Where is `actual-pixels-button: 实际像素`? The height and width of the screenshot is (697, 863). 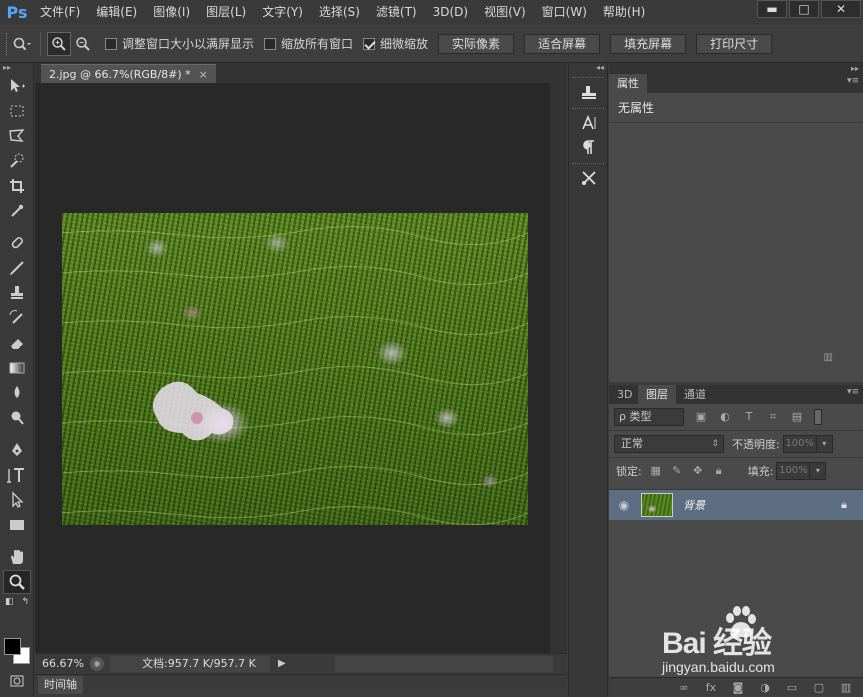 actual-pixels-button: 实际像素 is located at coordinates (476, 43).